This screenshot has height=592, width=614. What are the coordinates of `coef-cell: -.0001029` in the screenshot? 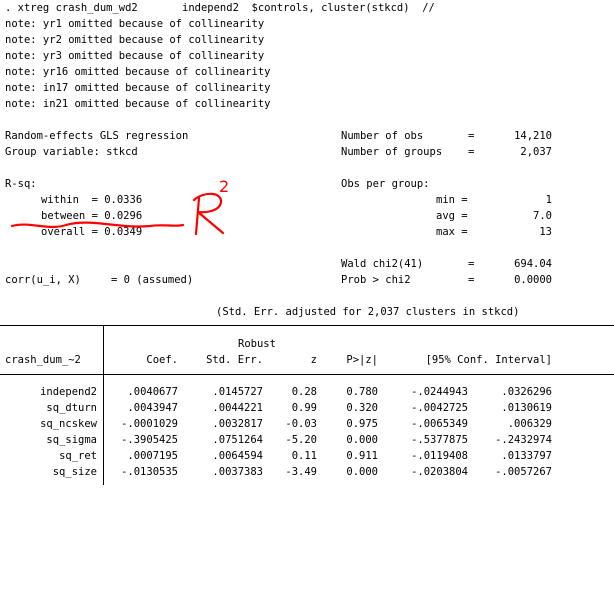 It's located at (149, 424).